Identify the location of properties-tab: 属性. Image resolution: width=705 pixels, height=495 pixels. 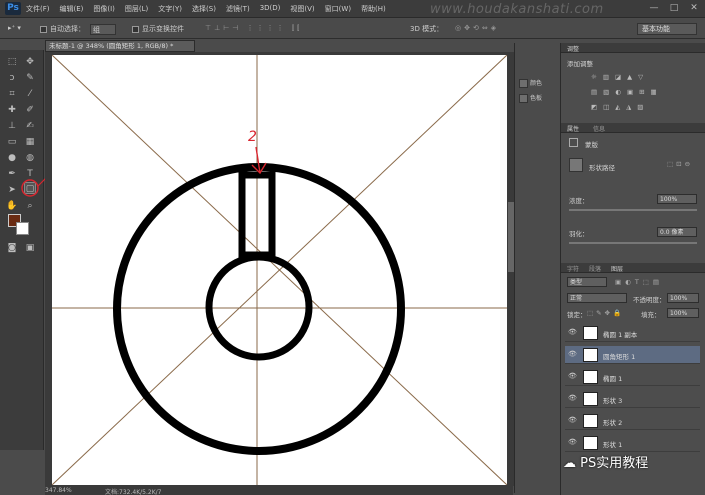
(573, 128).